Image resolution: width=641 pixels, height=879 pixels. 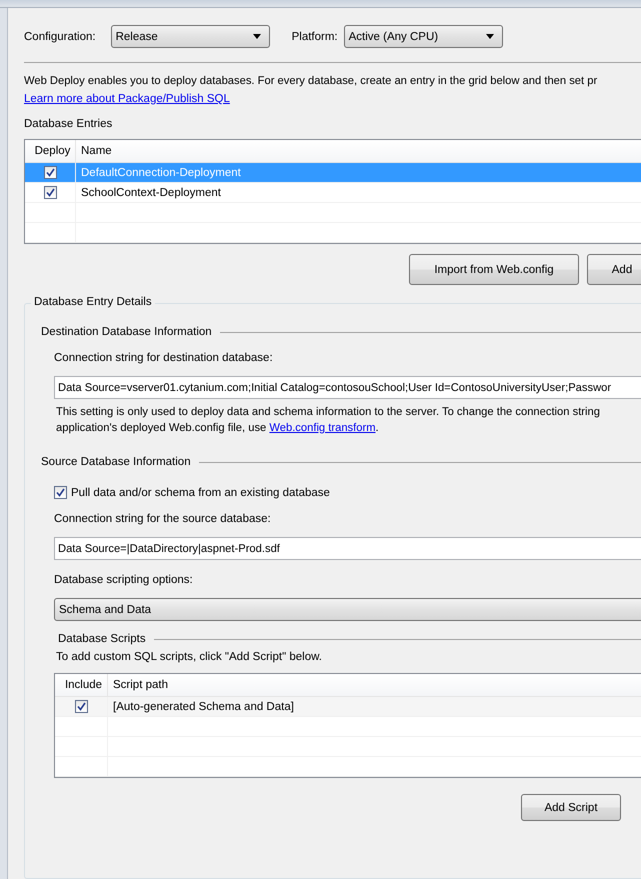 I want to click on subsection-title: Destination Database Information, so click(x=126, y=332).